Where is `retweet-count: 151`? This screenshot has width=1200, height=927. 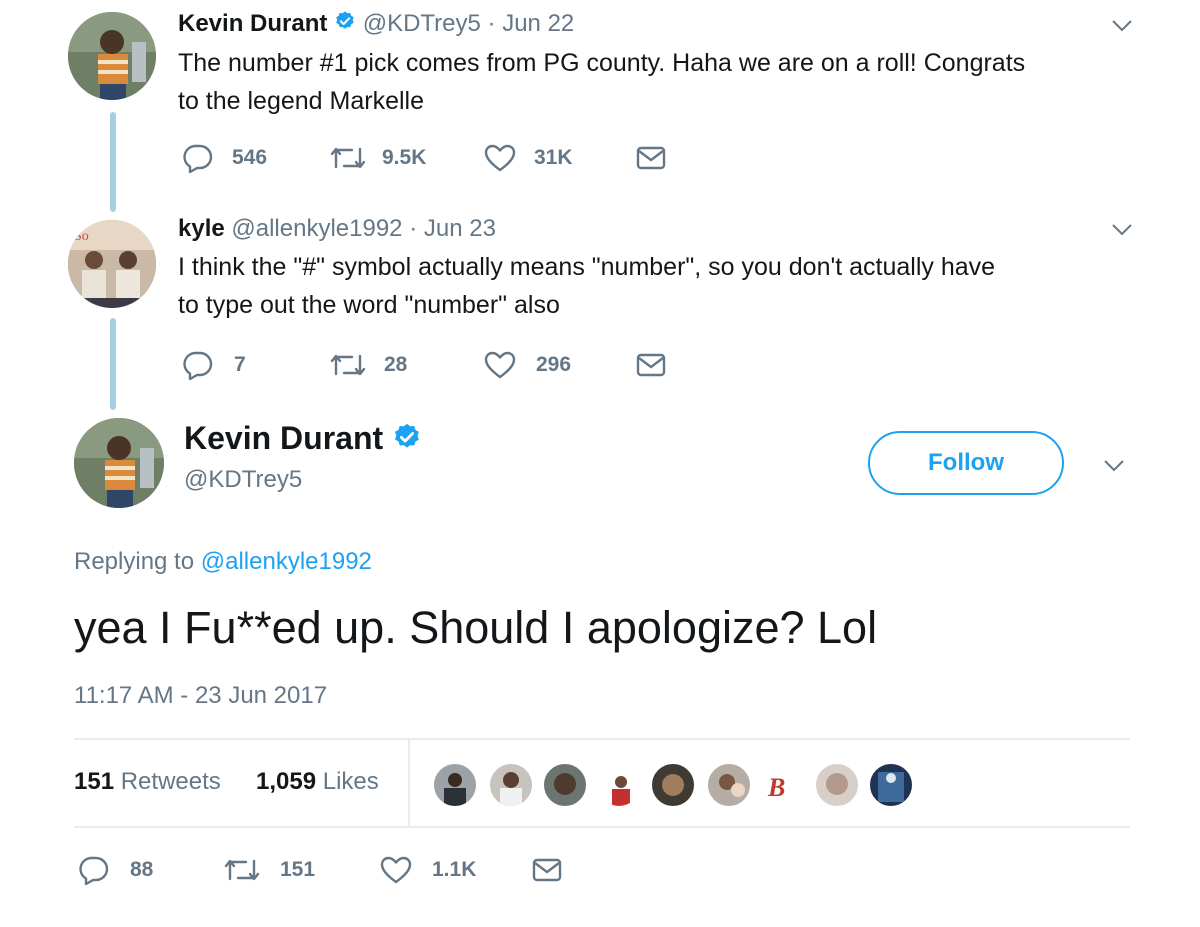
retweet-count: 151 is located at coordinates (298, 869).